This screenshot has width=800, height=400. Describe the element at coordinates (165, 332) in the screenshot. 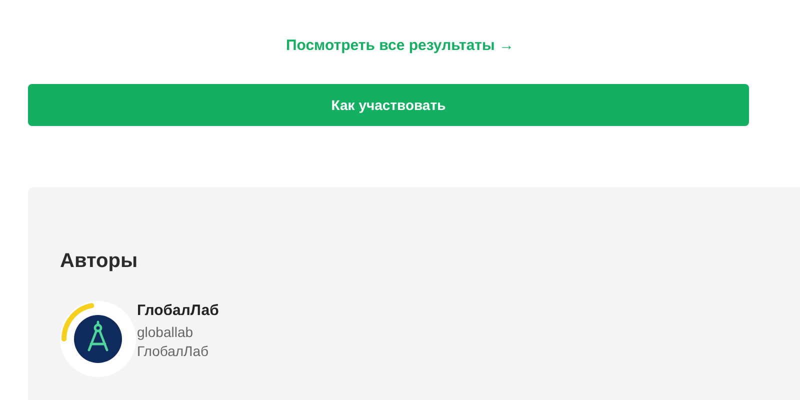

I see `author-username: globallab` at that location.